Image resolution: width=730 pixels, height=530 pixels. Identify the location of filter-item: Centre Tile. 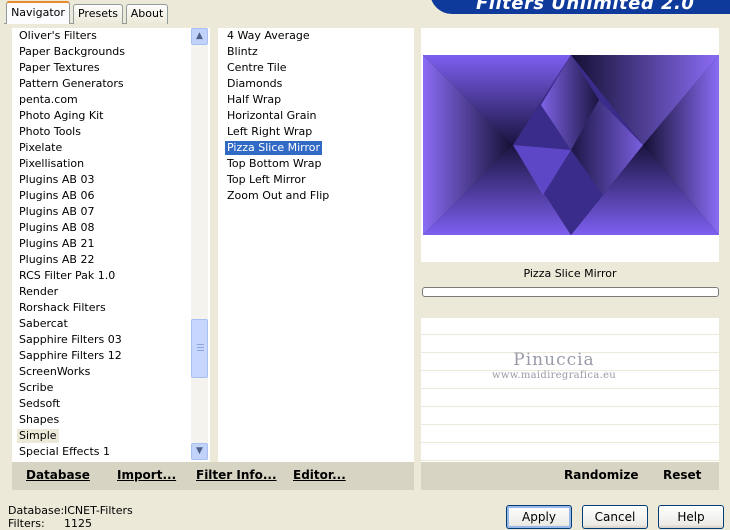
(257, 68).